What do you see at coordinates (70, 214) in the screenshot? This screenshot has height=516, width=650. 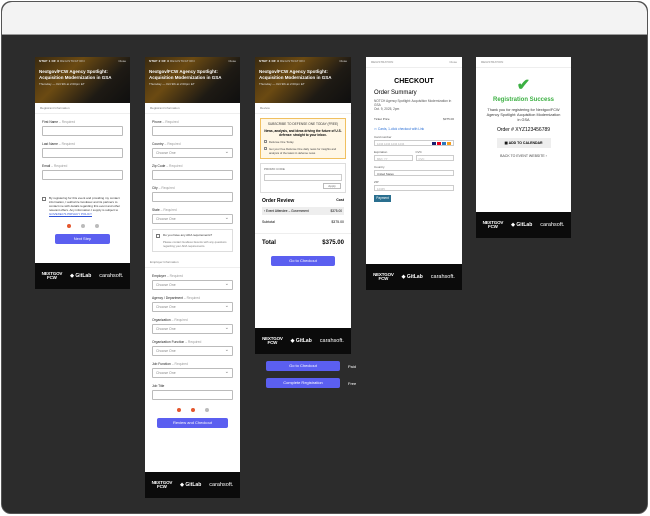 I see `privacy-policy-link: GOVEXEC'S PRIVACY POLICY` at bounding box center [70, 214].